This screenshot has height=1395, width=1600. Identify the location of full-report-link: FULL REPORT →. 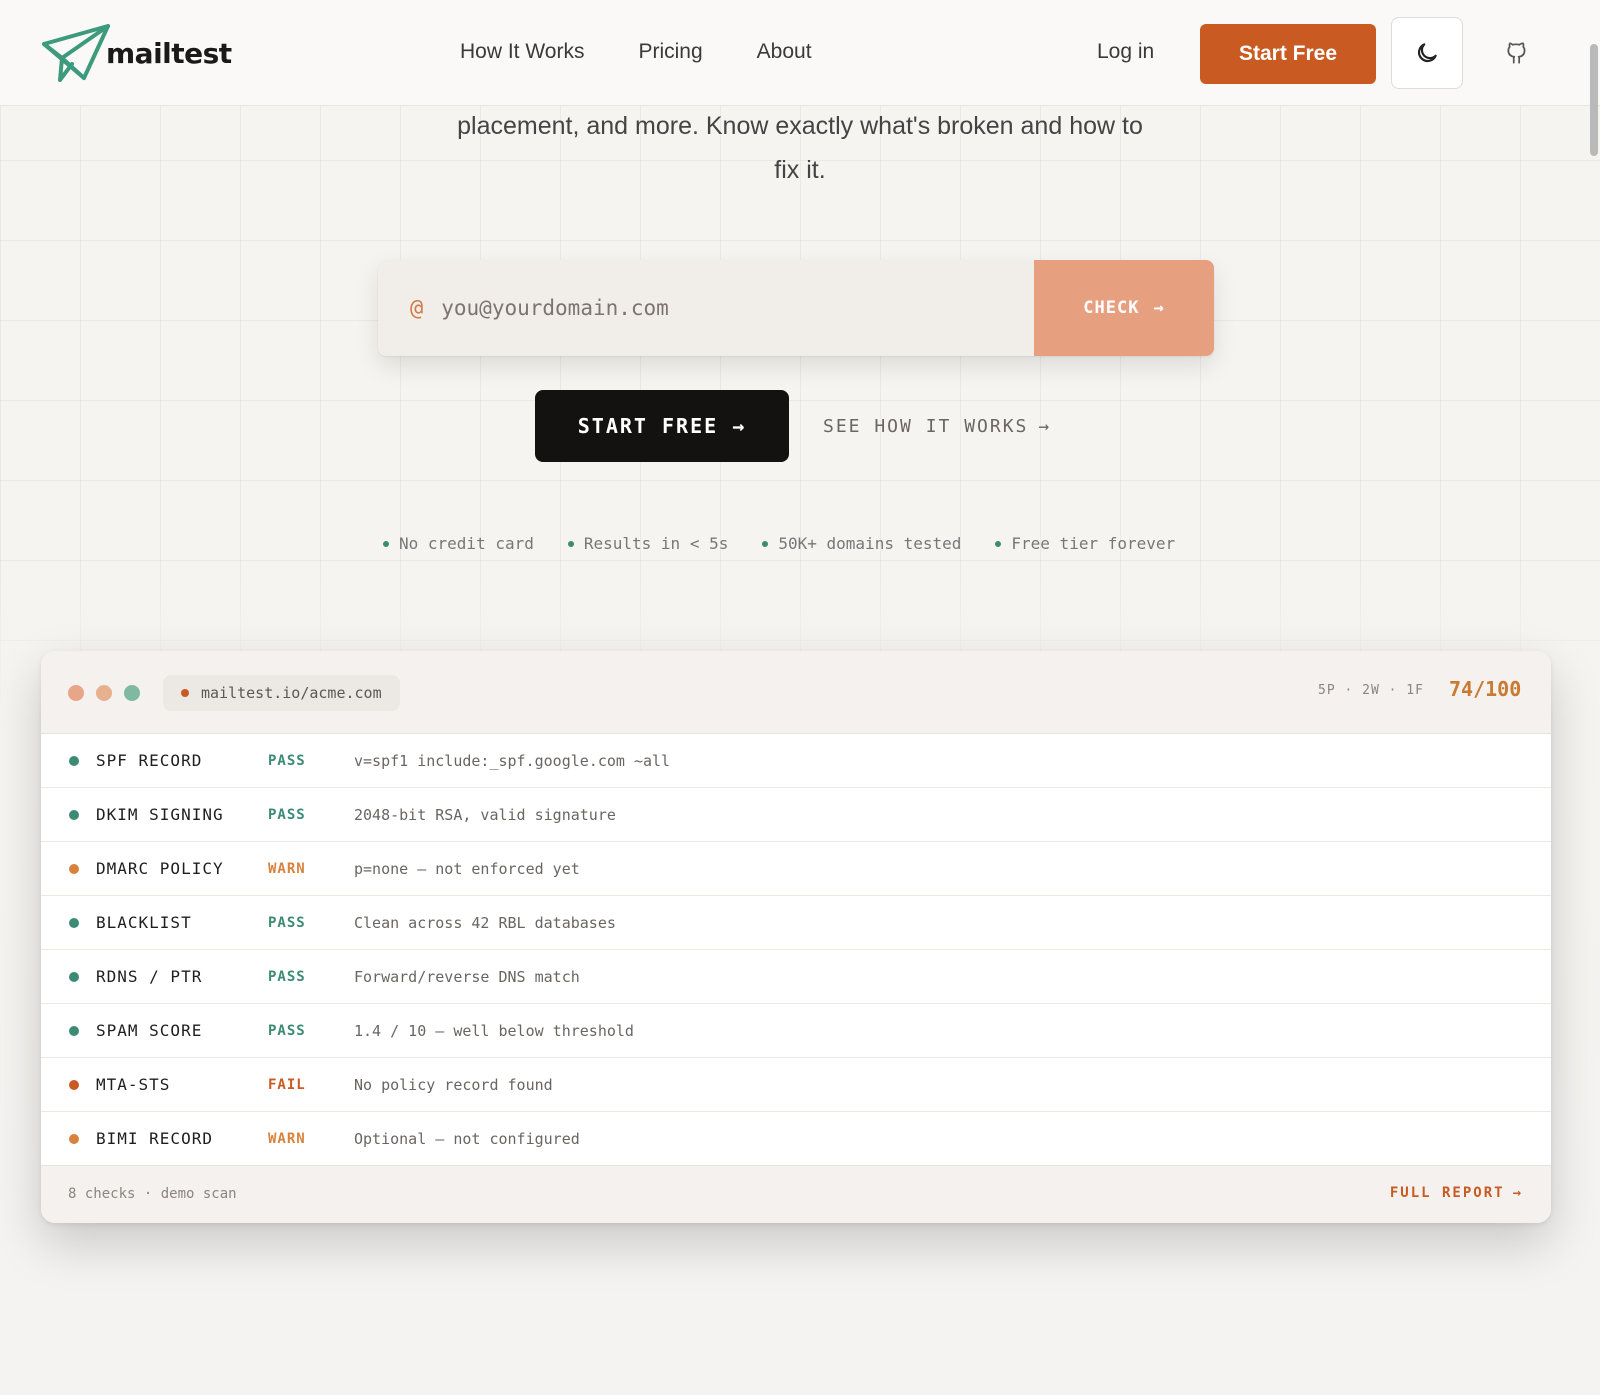
(1456, 1193).